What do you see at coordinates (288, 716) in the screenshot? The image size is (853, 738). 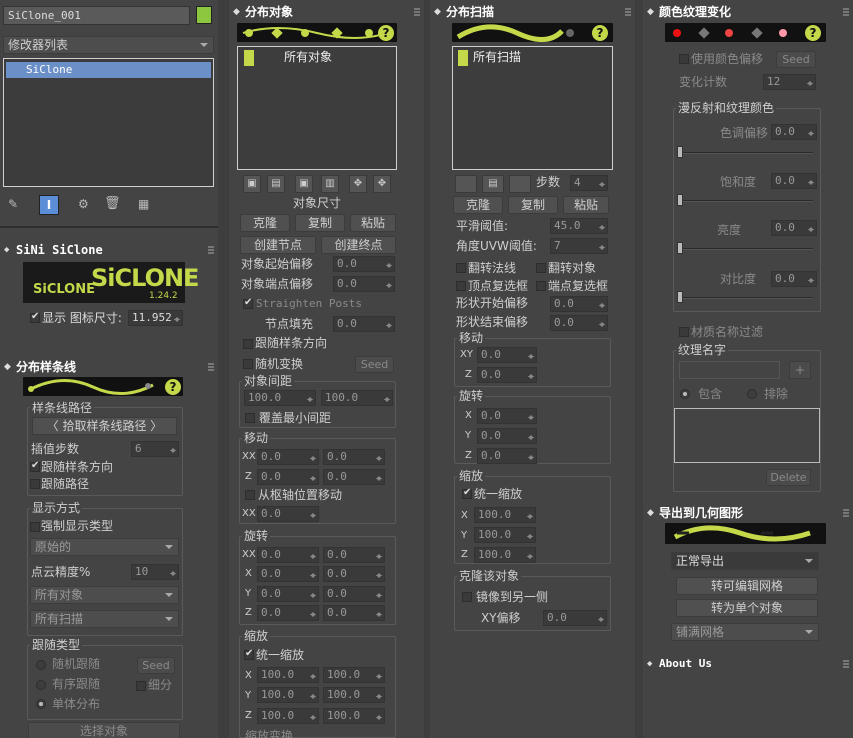 I see `scale-z-a: 100.0` at bounding box center [288, 716].